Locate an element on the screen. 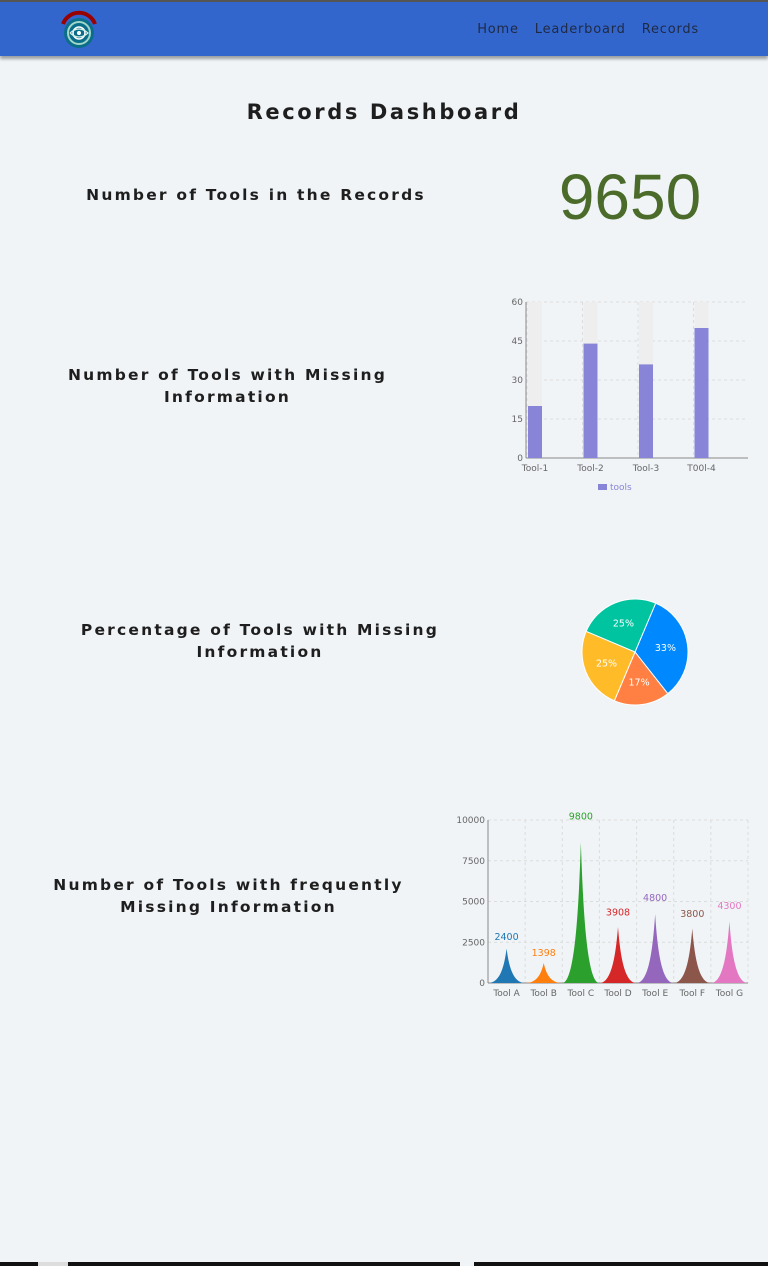  data-label: 2400 is located at coordinates (506, 937).